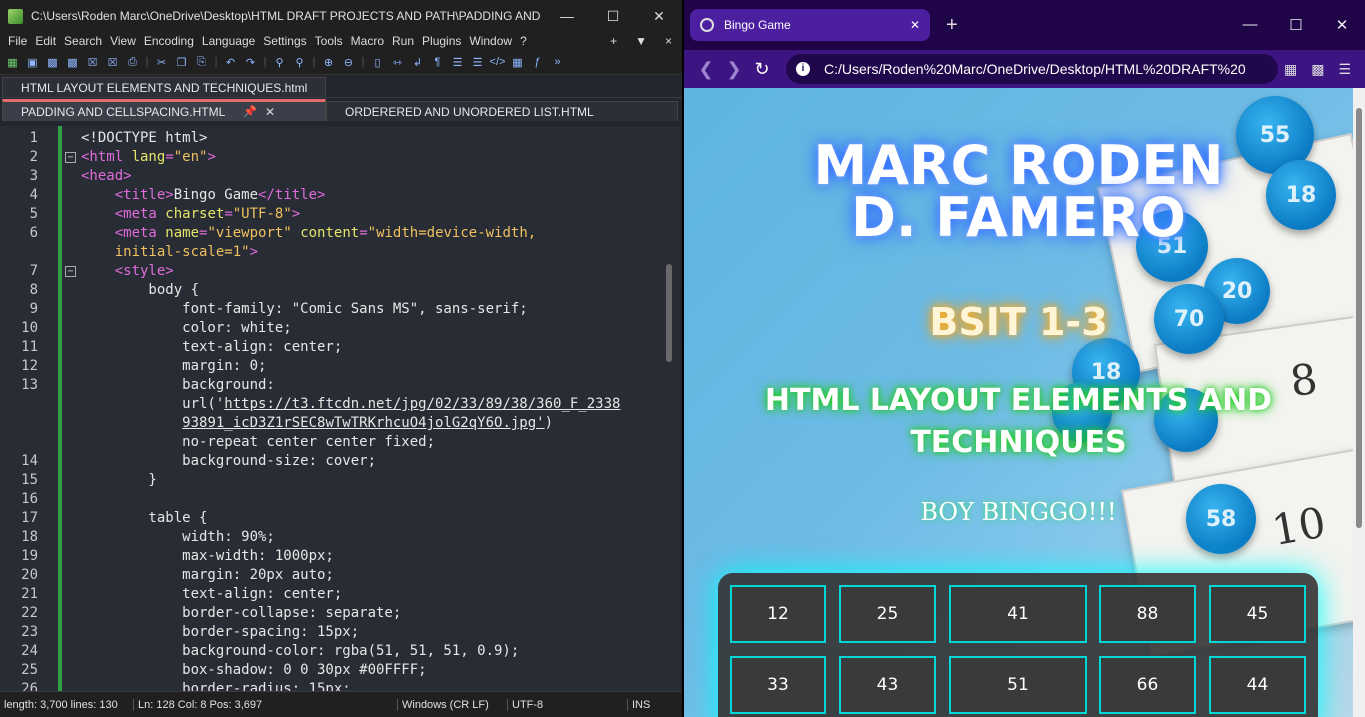 This screenshot has height=717, width=1365. What do you see at coordinates (377, 62) in the screenshot?
I see `sync-vertical-icon: ▯` at bounding box center [377, 62].